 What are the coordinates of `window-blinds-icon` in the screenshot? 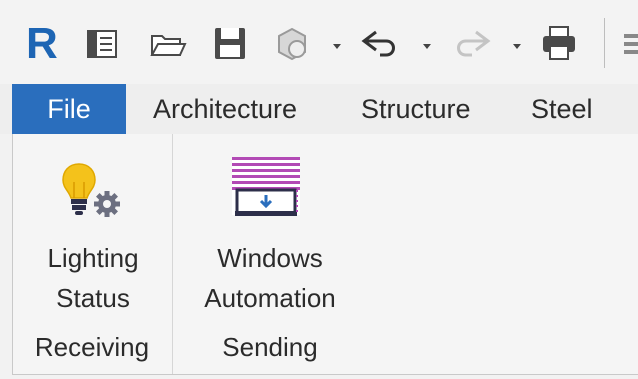 It's located at (267, 187).